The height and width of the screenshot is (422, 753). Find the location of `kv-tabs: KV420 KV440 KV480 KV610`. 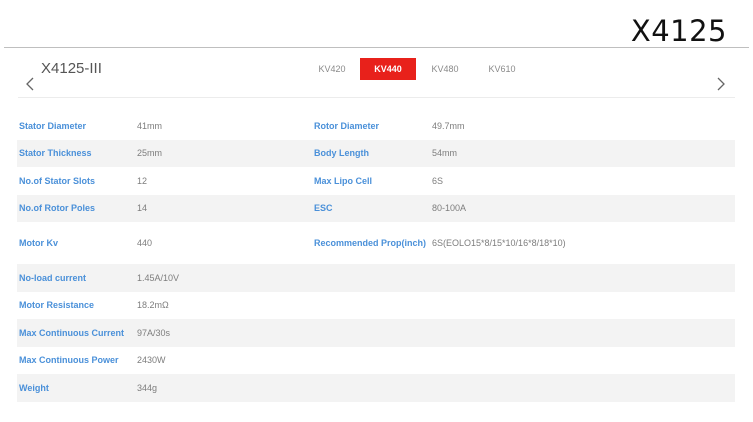

kv-tabs: KV420 KV440 KV480 KV610 is located at coordinates (419, 69).